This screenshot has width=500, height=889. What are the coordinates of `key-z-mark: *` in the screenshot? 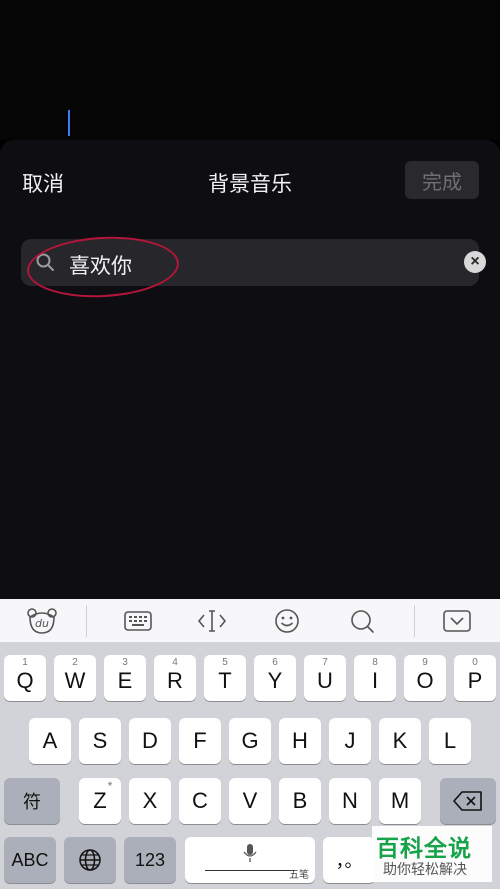 It's located at (110, 786).